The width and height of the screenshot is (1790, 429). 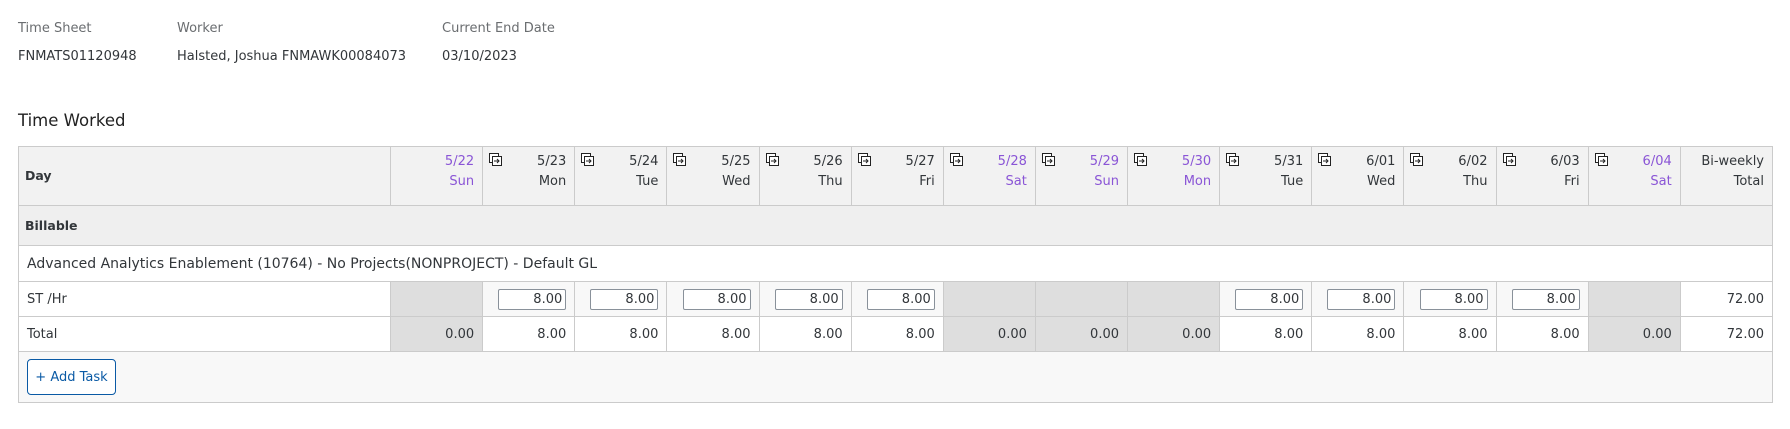 I want to click on day-date: 5/29, so click(x=1104, y=161).